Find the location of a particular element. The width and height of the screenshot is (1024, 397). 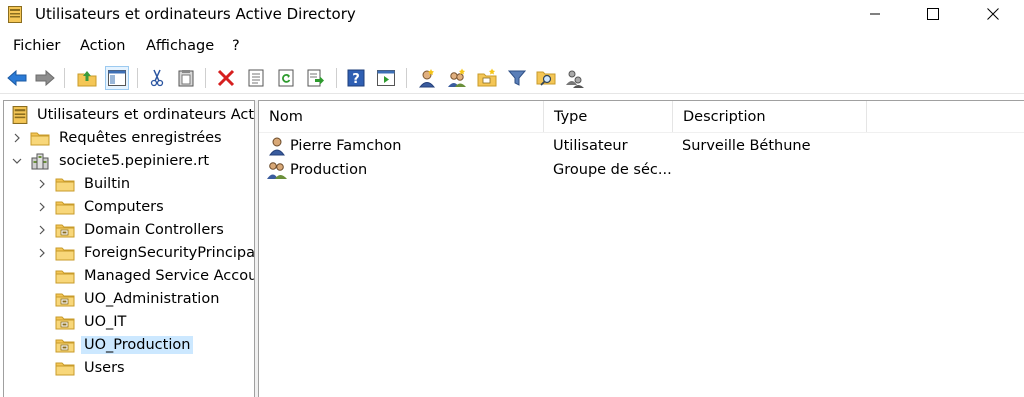

tree-item-label: Computers is located at coordinates (124, 207).